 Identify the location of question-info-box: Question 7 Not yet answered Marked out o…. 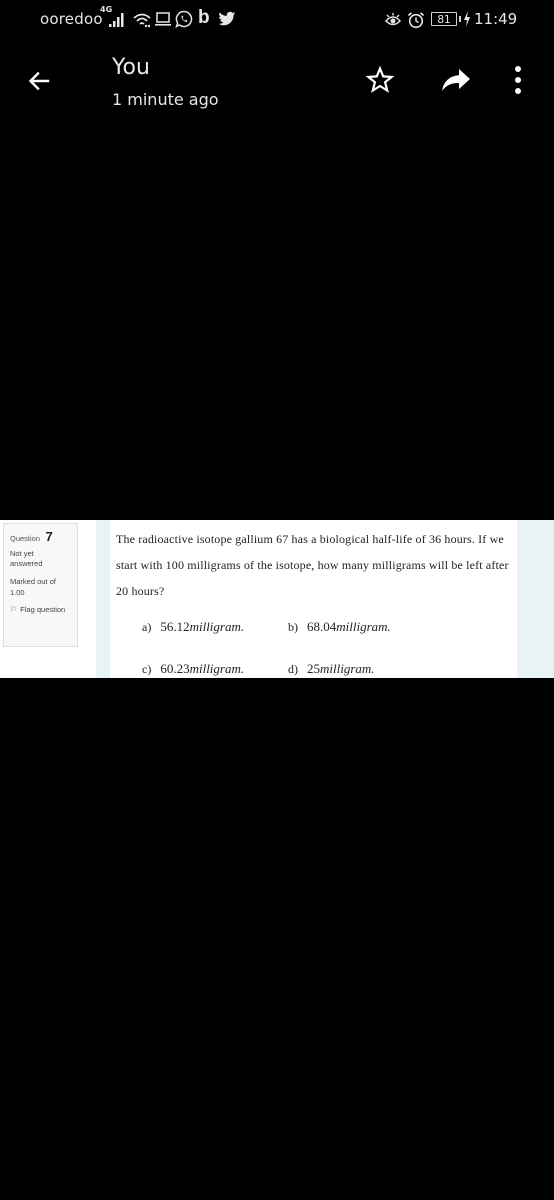
(40, 585).